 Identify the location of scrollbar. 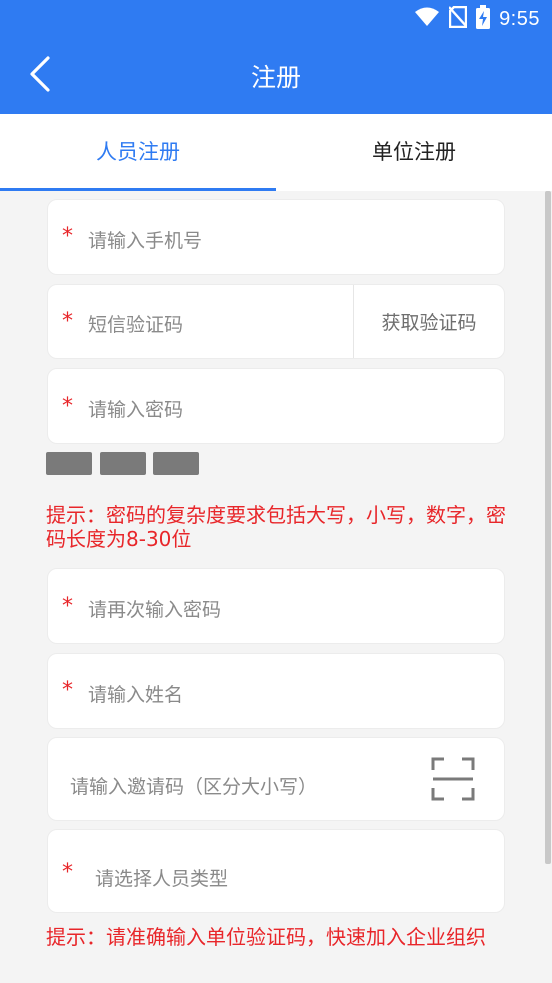
(548, 527).